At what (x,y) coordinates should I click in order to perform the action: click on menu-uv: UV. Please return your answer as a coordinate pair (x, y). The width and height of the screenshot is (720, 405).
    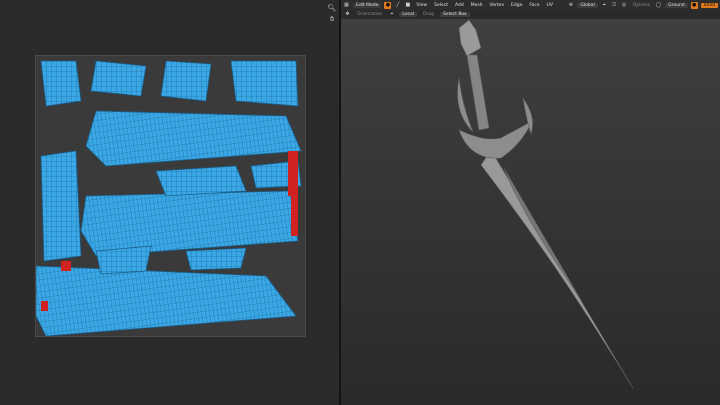
    Looking at the image, I should click on (550, 5).